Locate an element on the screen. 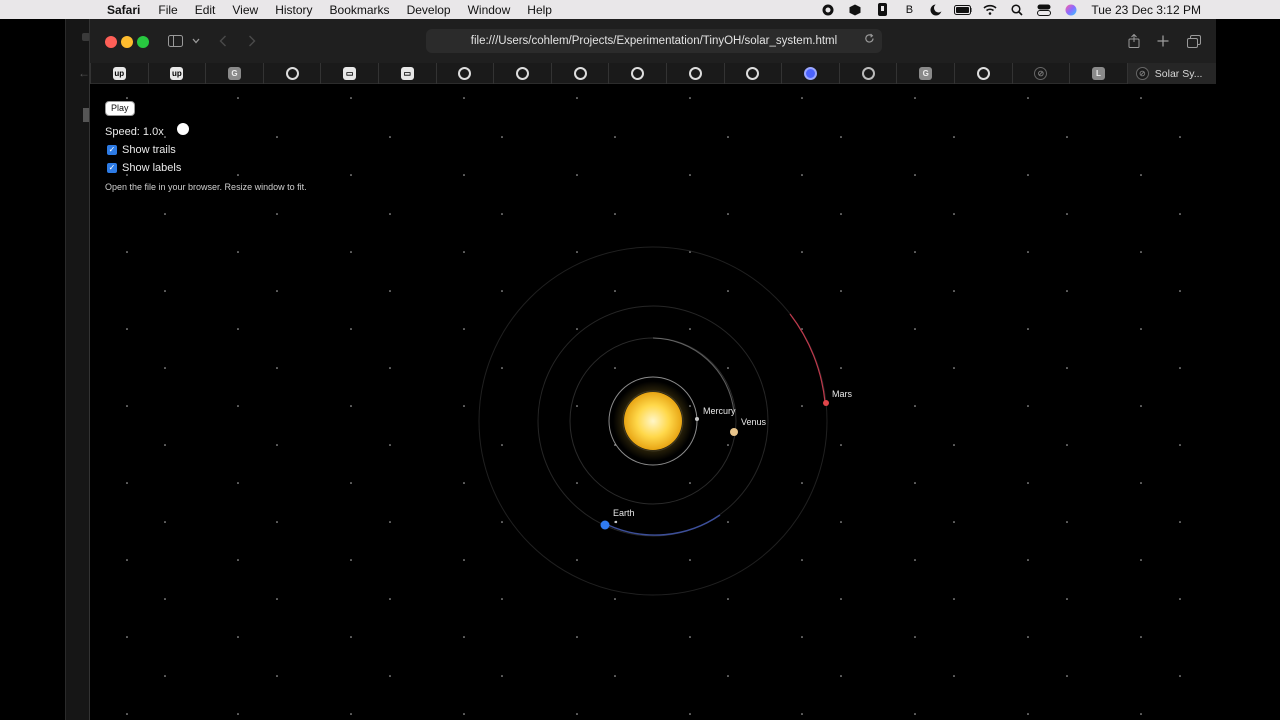 The width and height of the screenshot is (1280, 720). menu-app-name: Safari is located at coordinates (123, 10).